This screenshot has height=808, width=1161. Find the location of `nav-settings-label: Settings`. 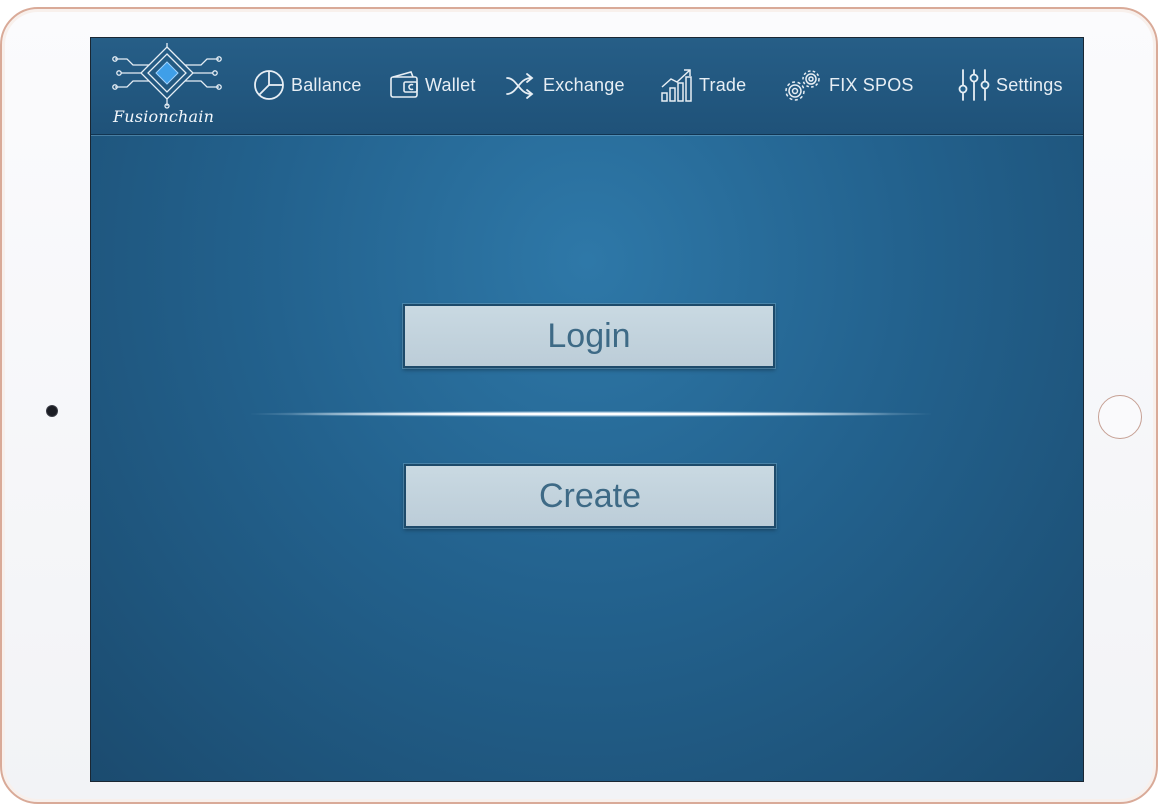

nav-settings-label: Settings is located at coordinates (1029, 84).